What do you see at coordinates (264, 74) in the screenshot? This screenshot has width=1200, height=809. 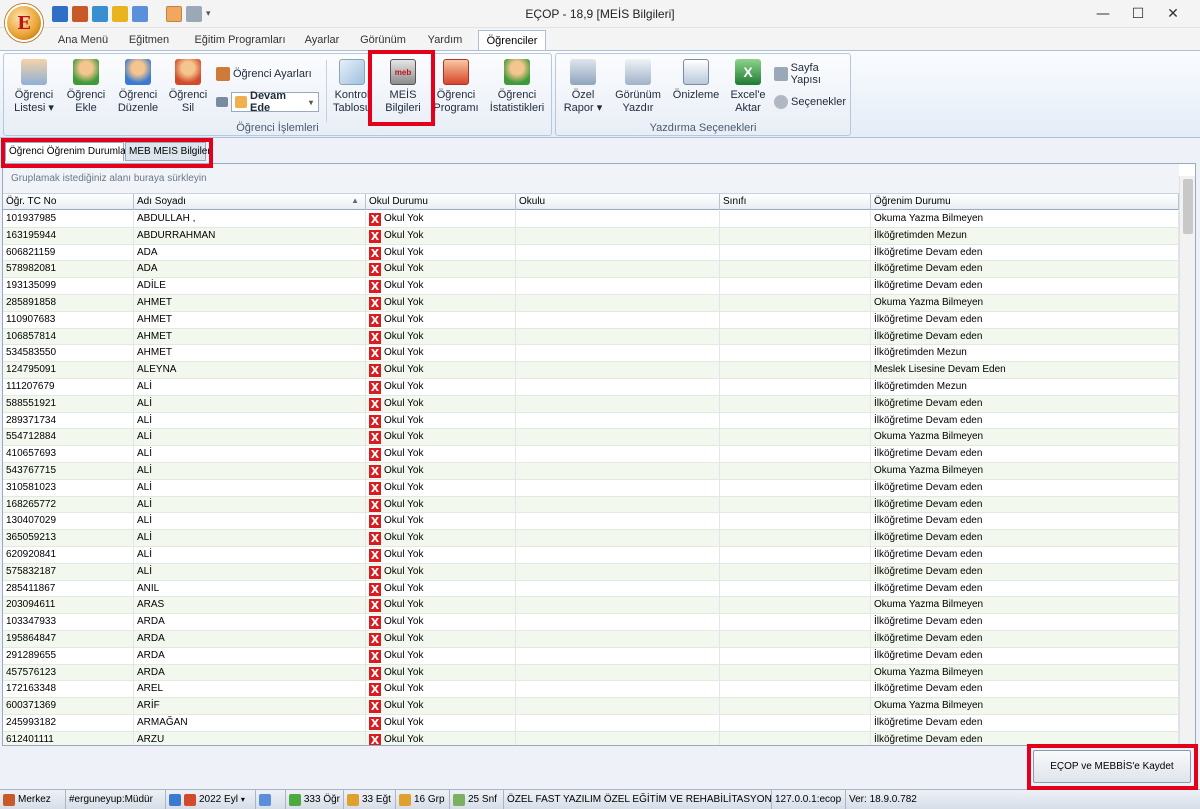 I see `ogrenci-ayarlari-button: Öğrenci Ayarları` at bounding box center [264, 74].